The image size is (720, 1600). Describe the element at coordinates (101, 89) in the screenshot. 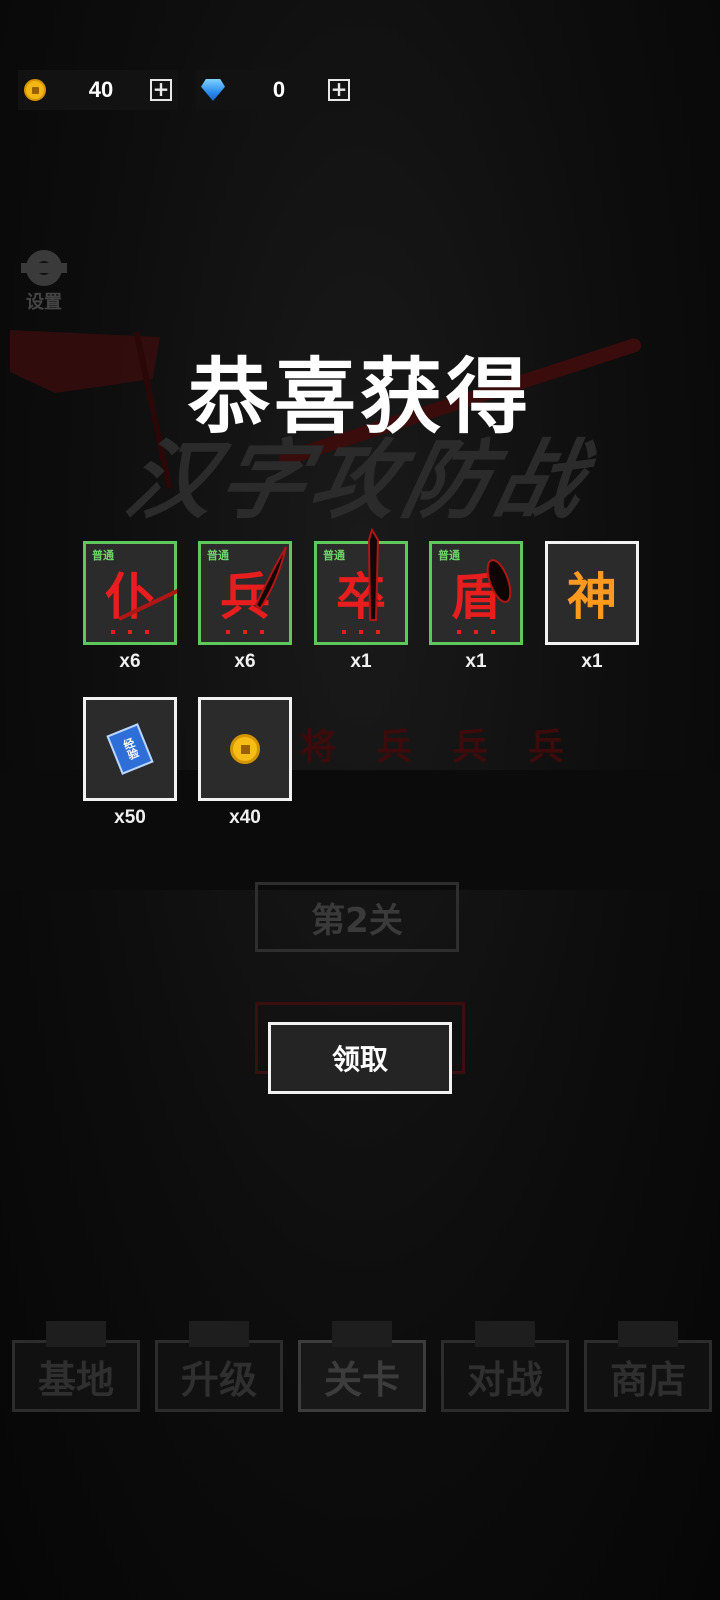

I see `gold-value: 40` at that location.